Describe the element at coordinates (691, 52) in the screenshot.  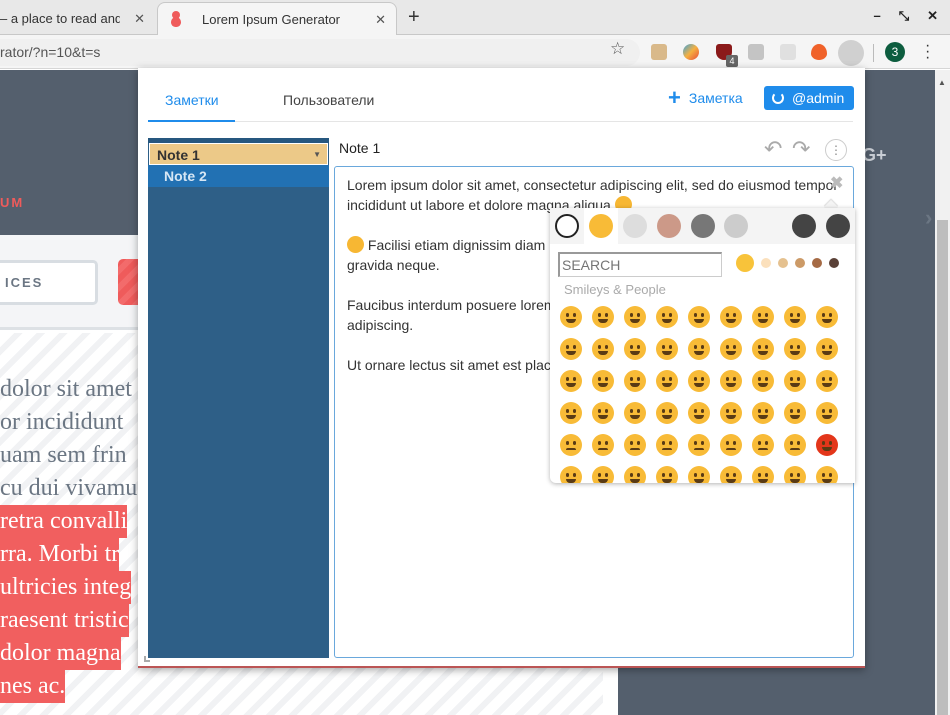
I see `extension-t-icon` at that location.